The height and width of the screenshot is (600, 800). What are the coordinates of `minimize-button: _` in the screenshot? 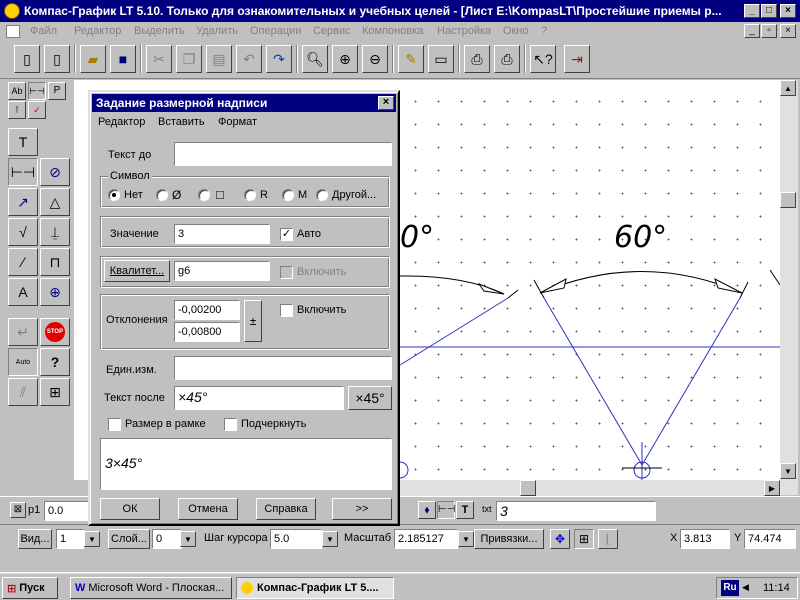 It's located at (752, 11).